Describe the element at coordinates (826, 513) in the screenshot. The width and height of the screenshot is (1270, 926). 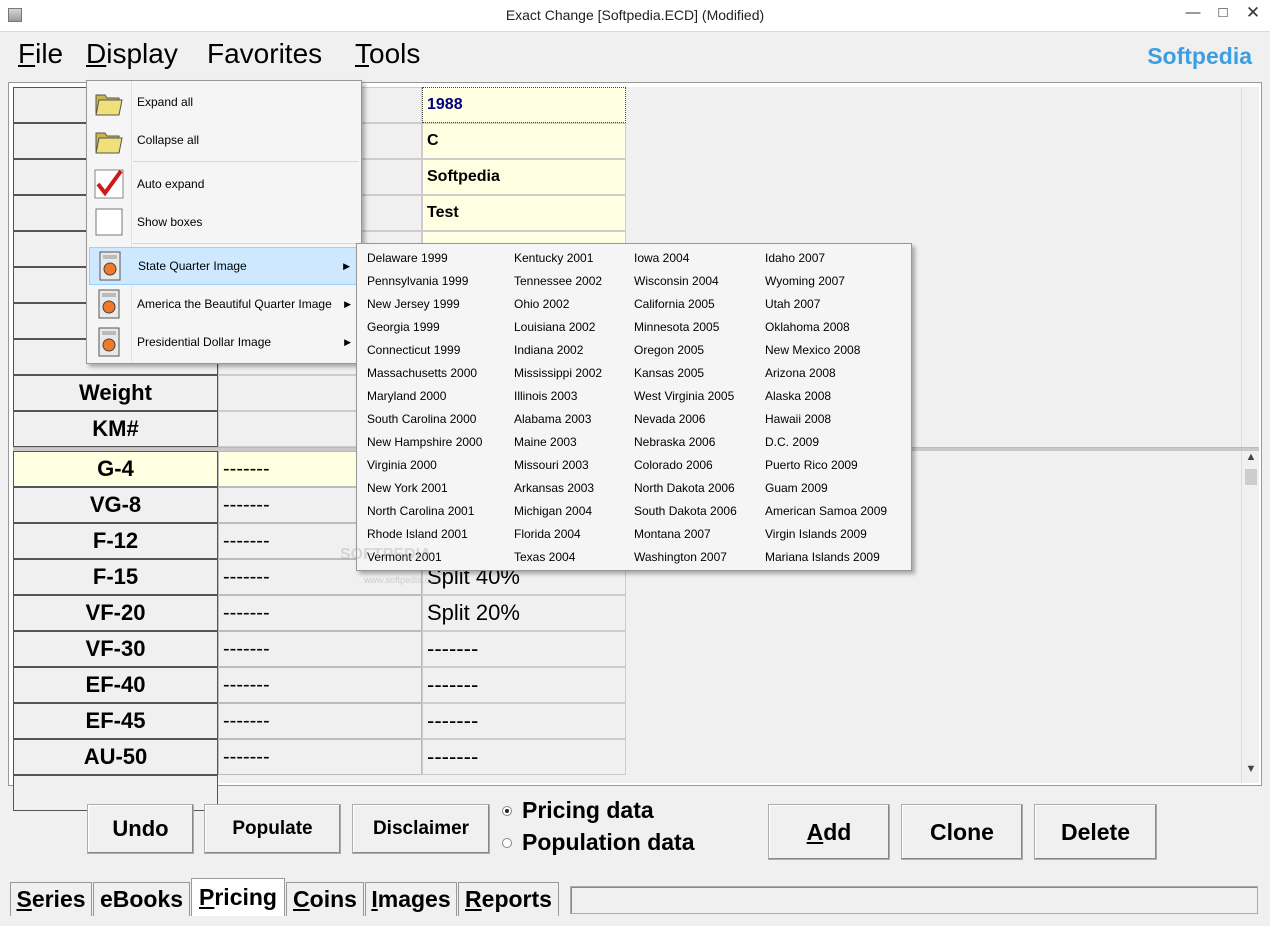
I see `state-quarter-item: American Samoa 2009` at that location.